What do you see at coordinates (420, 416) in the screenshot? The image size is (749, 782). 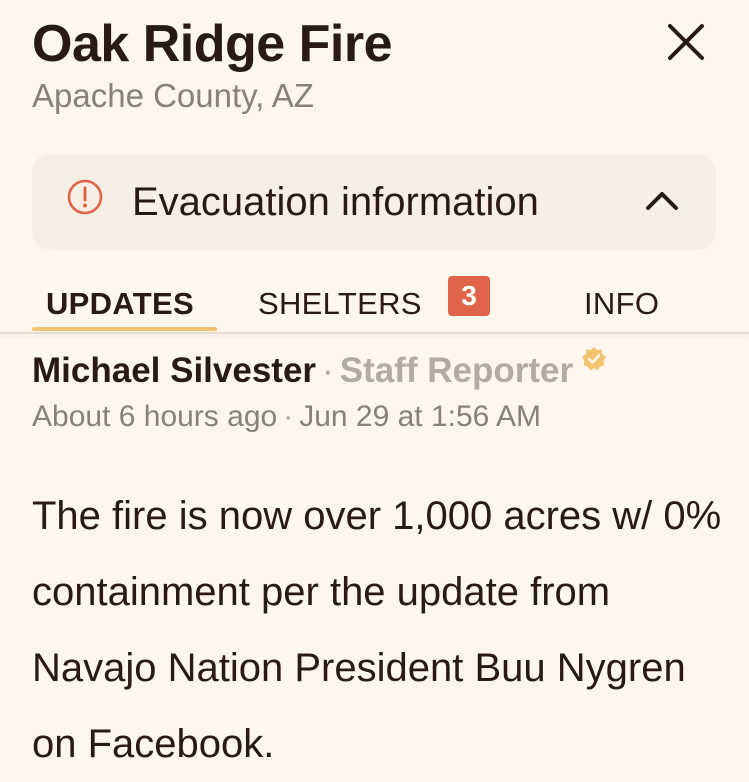 I see `post-date: Jun 29 at 1:56 AM` at bounding box center [420, 416].